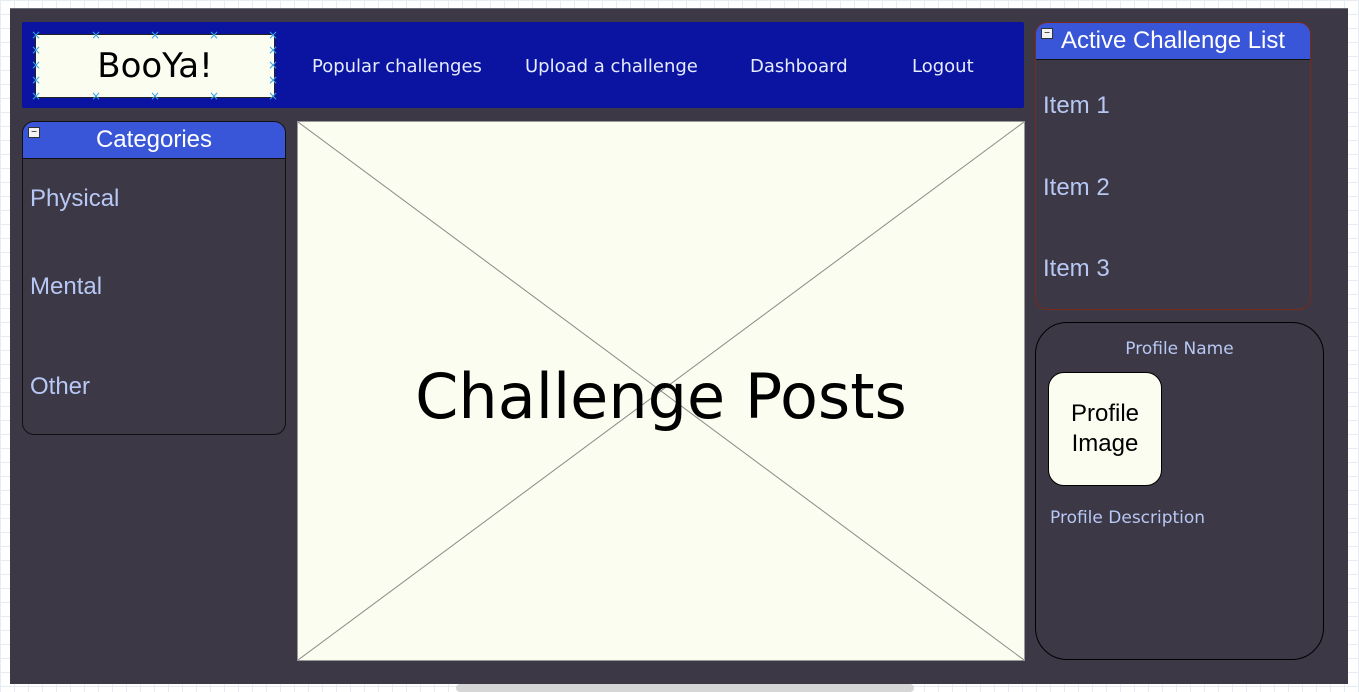 This screenshot has height=692, width=1359. What do you see at coordinates (685, 688) in the screenshot?
I see `horizontal-scrollbar` at bounding box center [685, 688].